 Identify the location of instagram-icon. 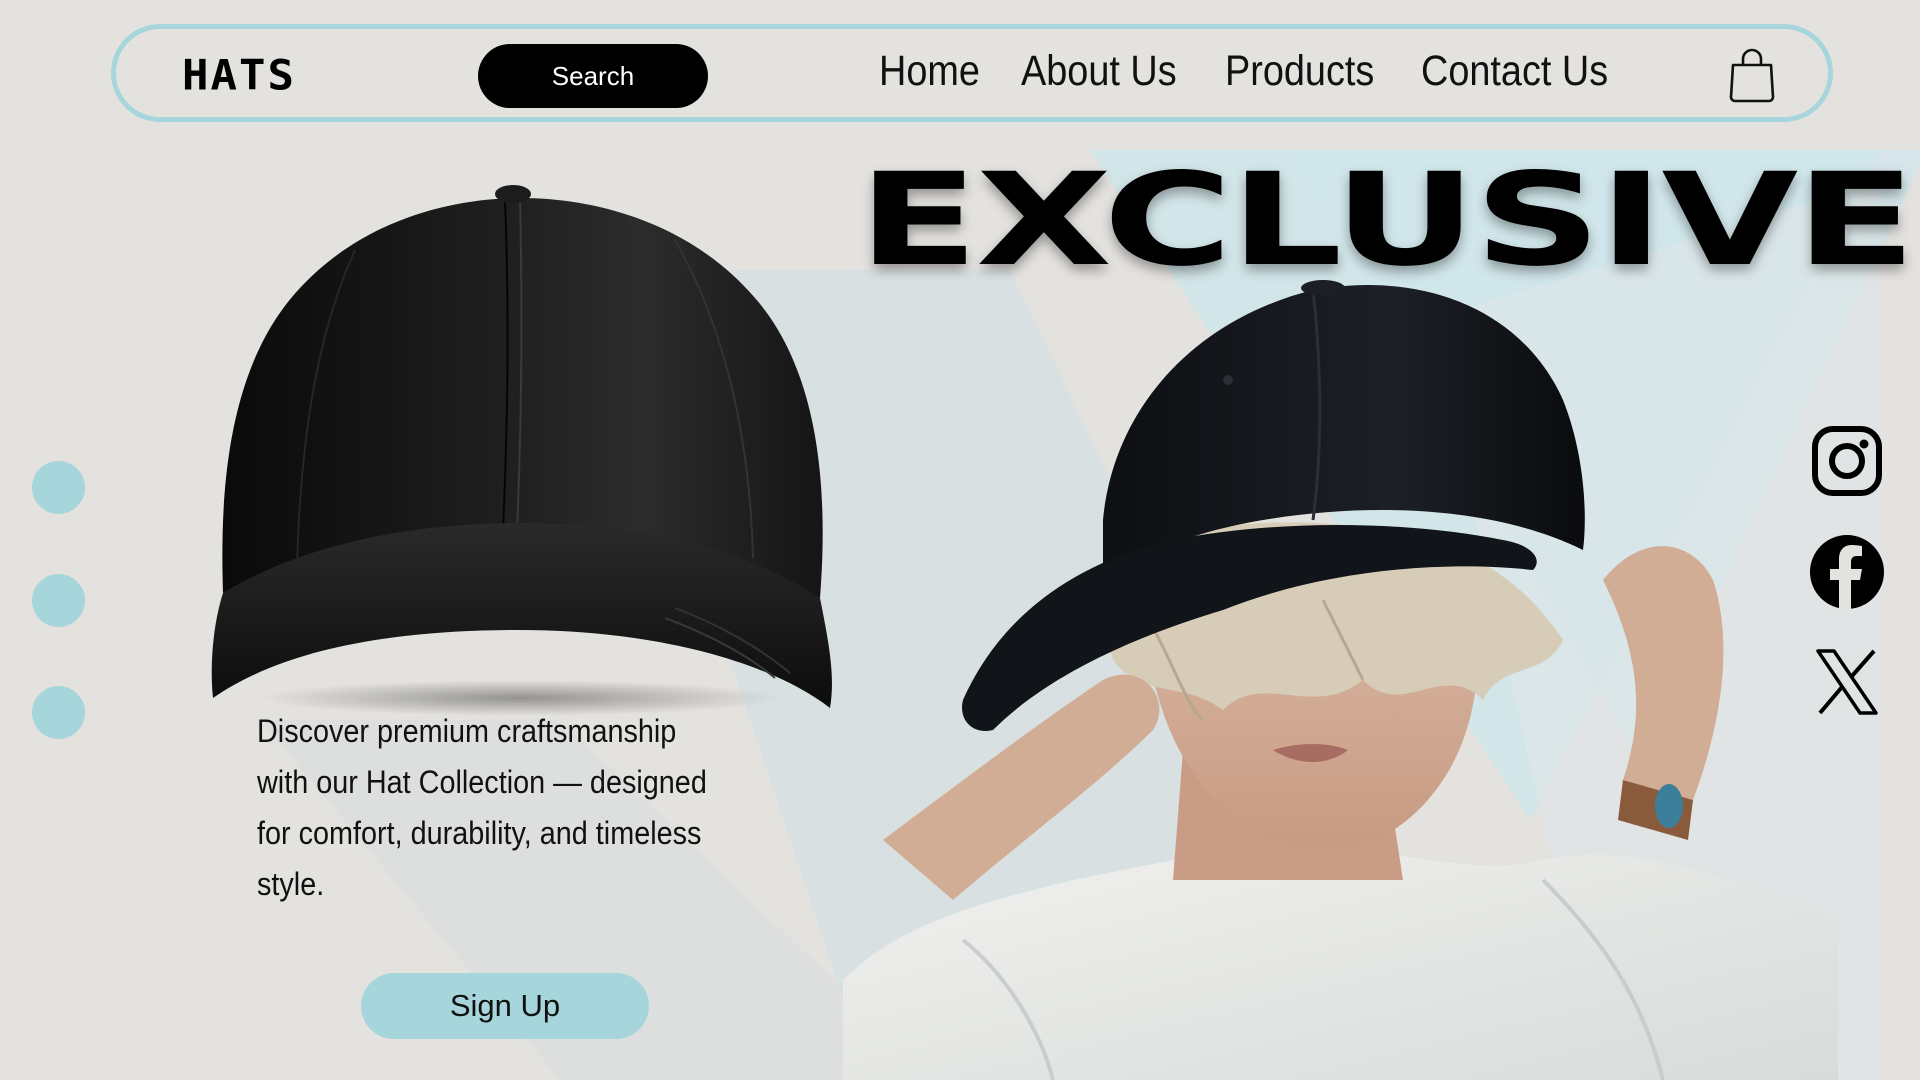
(1847, 461).